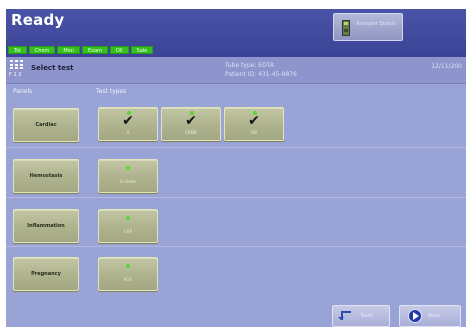 The width and height of the screenshot is (472, 327). Describe the element at coordinates (367, 316) in the screenshot. I see `back-button-label: Back` at that location.